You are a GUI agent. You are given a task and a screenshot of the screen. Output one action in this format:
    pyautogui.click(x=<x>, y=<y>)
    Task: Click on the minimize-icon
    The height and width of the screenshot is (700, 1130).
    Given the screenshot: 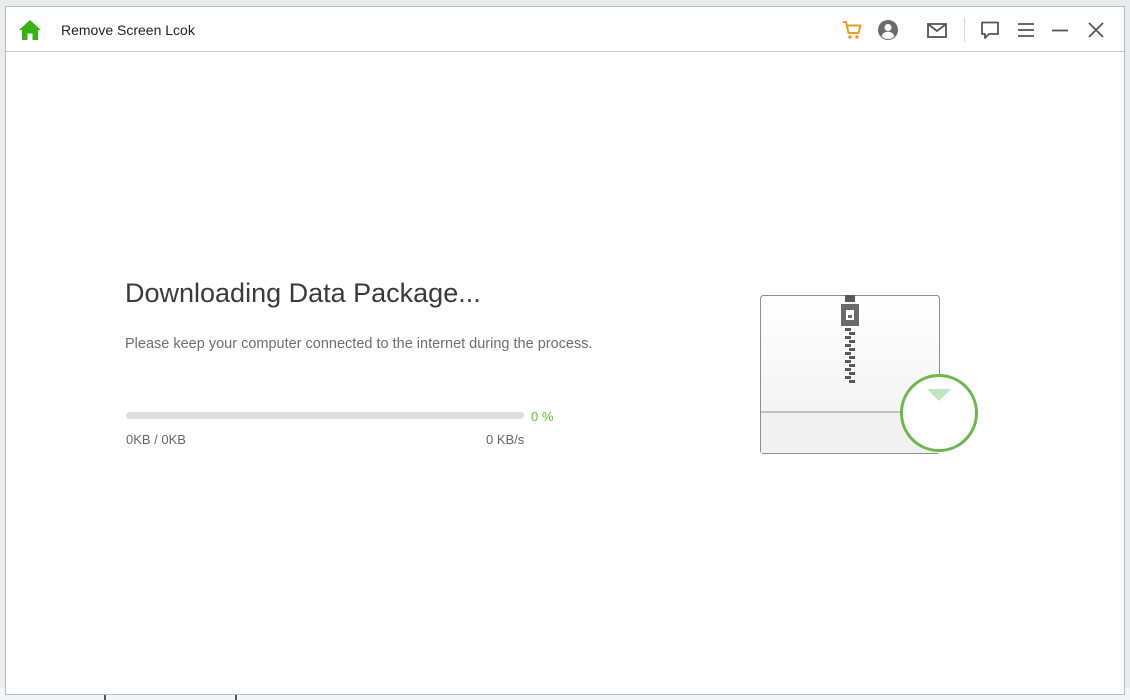 What is the action you would take?
    pyautogui.click(x=1060, y=30)
    